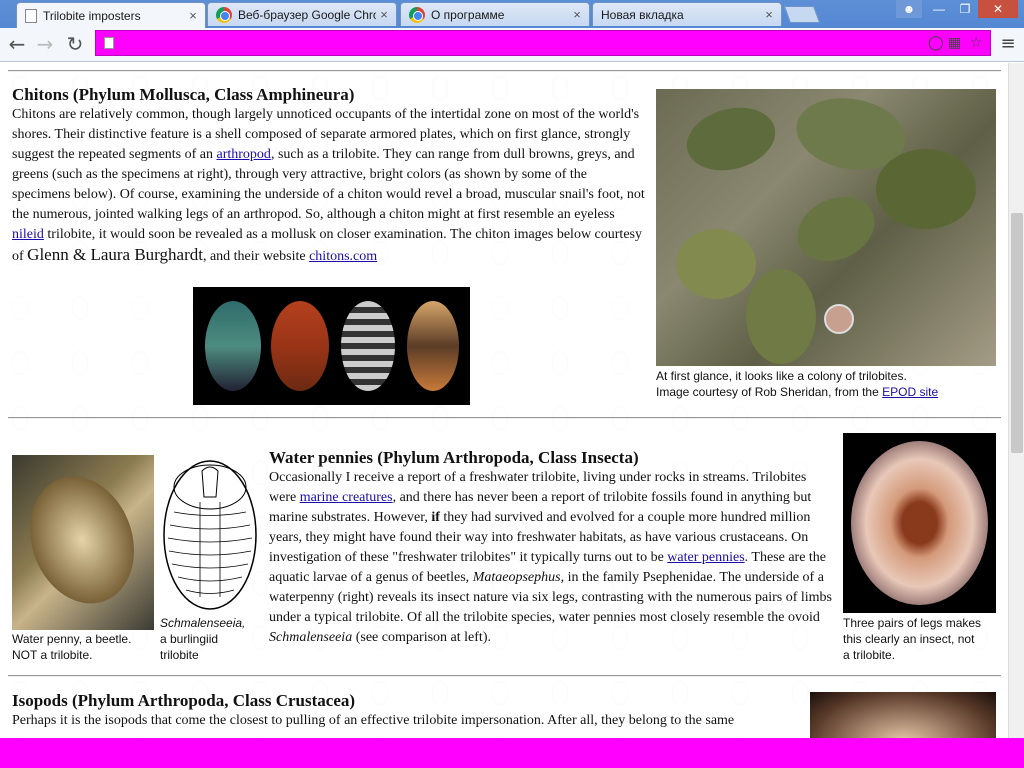 The width and height of the screenshot is (1024, 768). What do you see at coordinates (869, 655) in the screenshot?
I see `caption-line: a trilobite.` at bounding box center [869, 655].